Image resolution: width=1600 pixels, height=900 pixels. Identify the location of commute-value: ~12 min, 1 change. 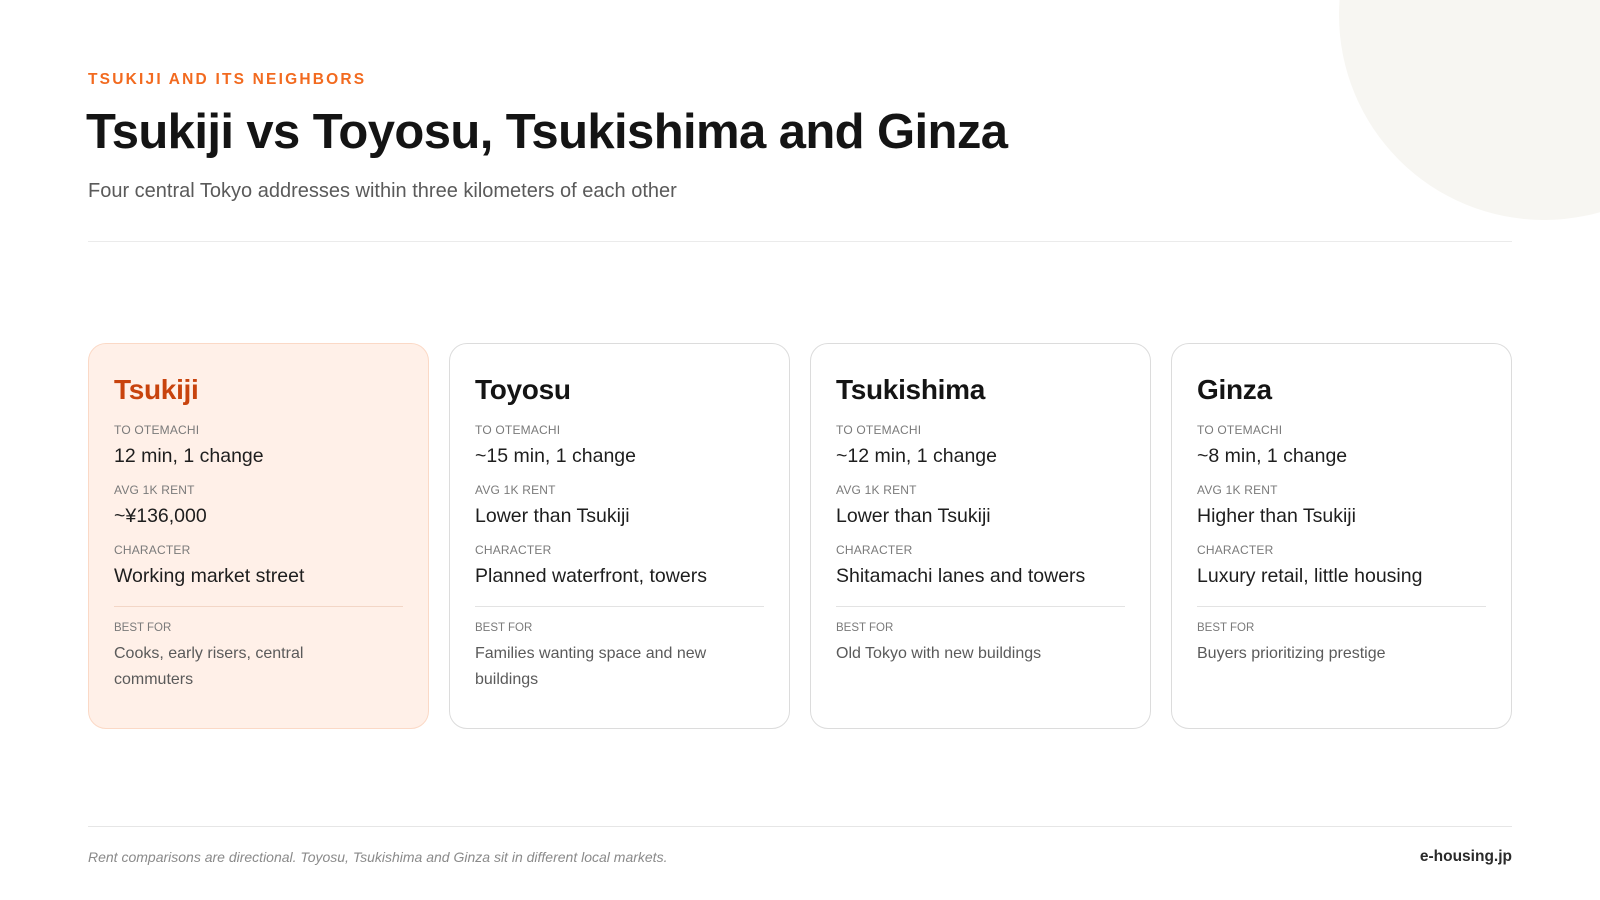
(916, 456).